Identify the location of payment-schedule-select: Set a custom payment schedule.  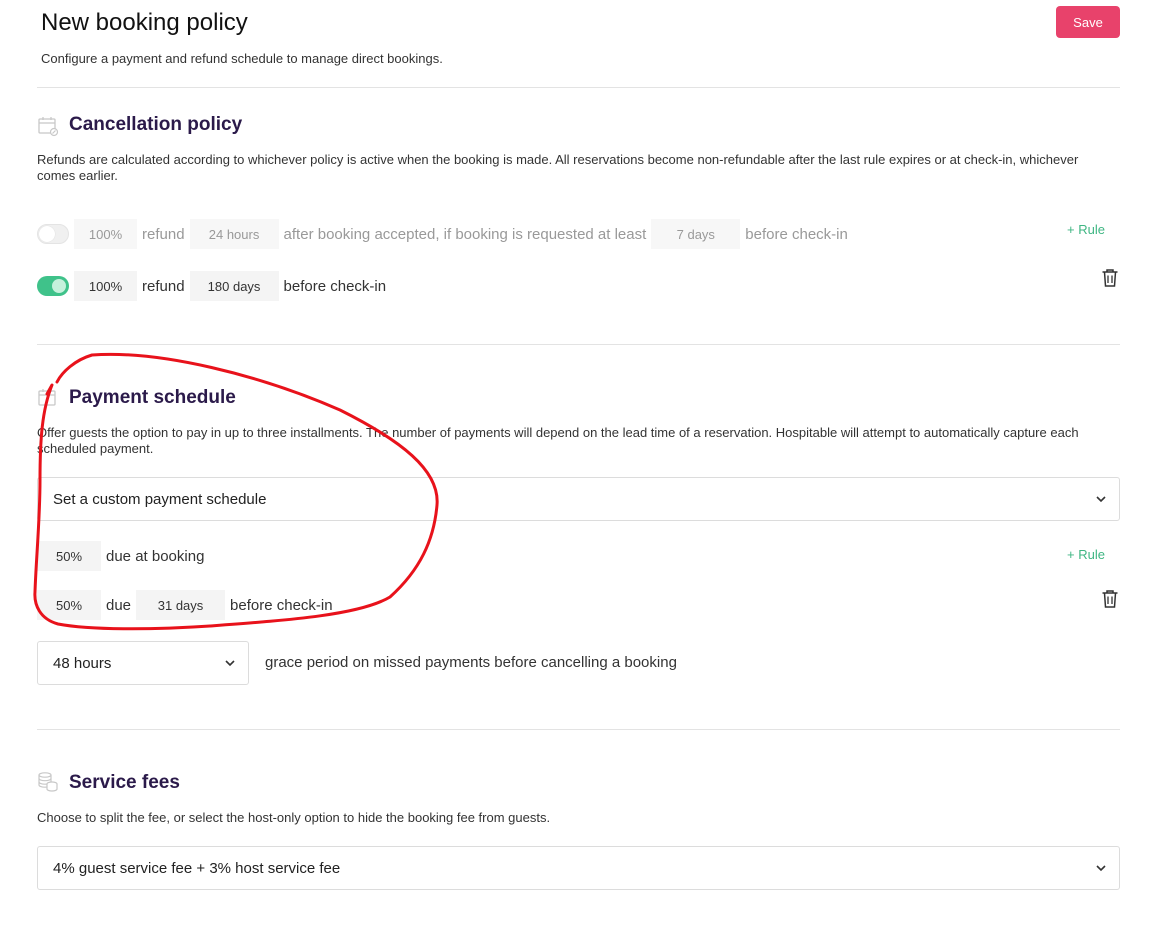
(578, 499).